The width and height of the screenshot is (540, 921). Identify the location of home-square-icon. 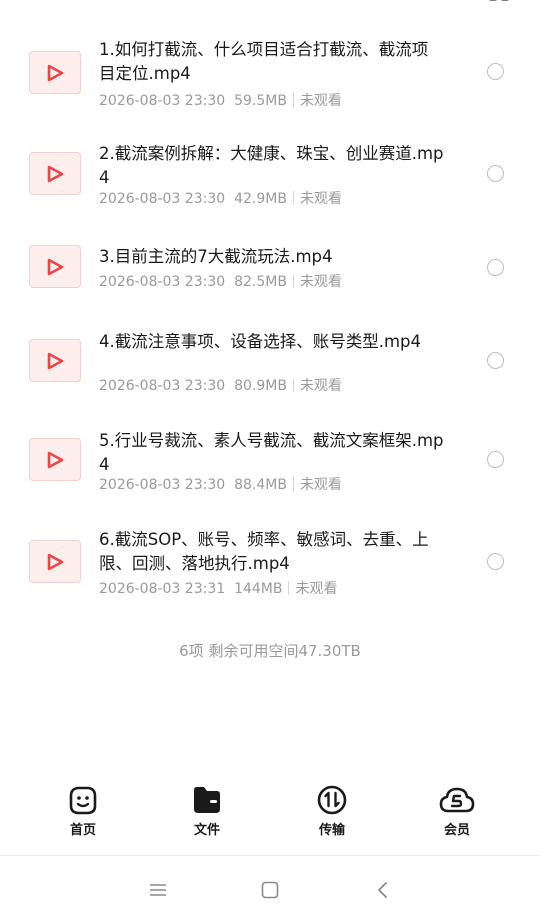
(270, 890).